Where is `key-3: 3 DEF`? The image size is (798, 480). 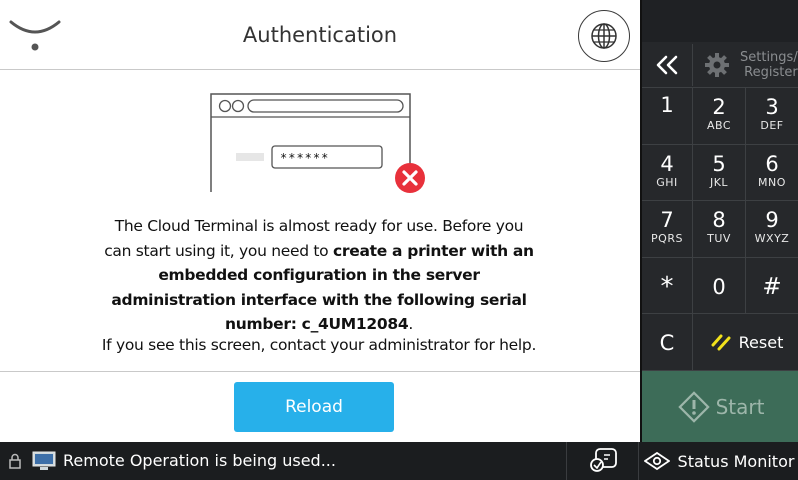
key-3: 3 DEF is located at coordinates (772, 116).